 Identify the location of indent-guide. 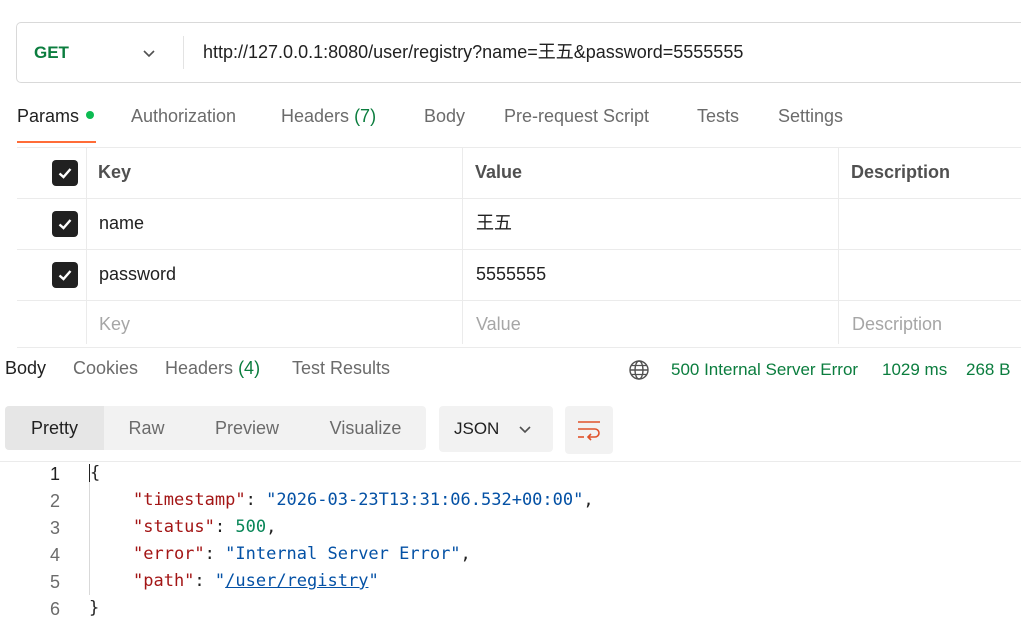
(89, 537).